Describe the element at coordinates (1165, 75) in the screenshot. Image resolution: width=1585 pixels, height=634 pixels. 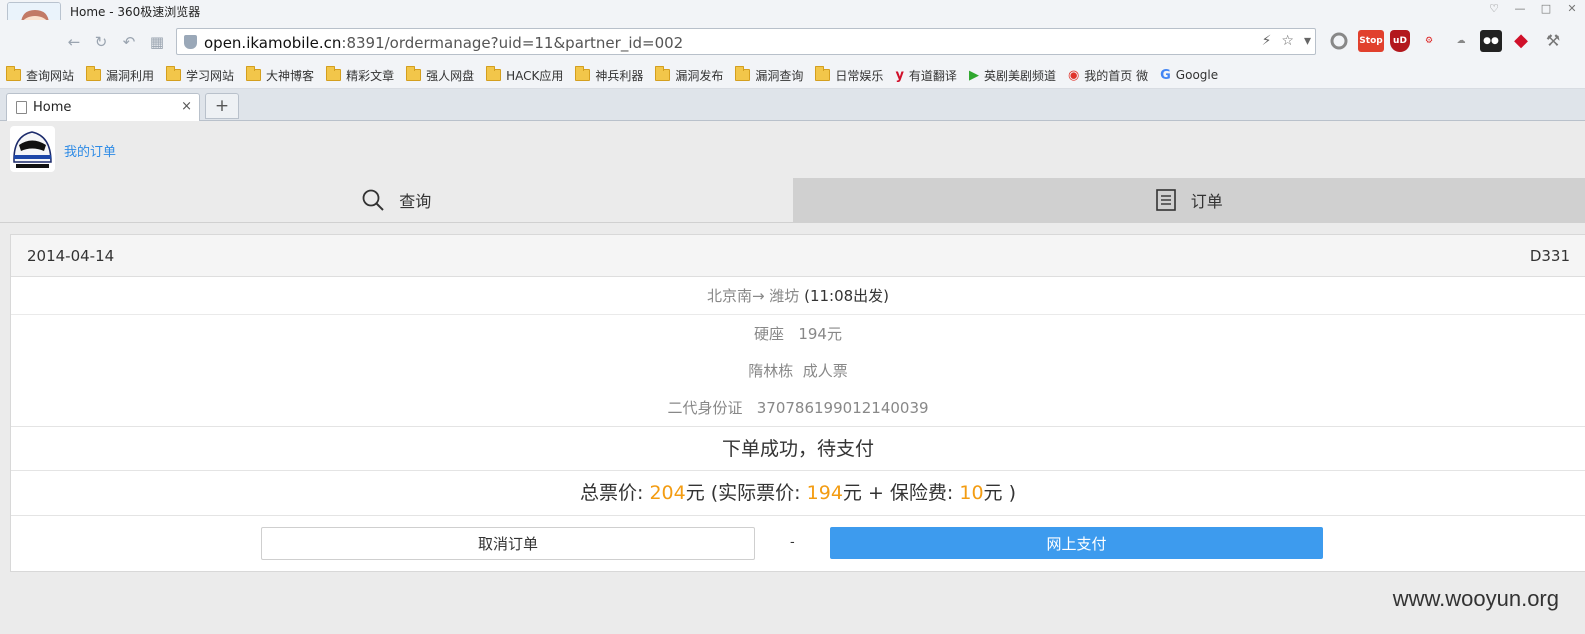
I see `google-icon: G` at that location.